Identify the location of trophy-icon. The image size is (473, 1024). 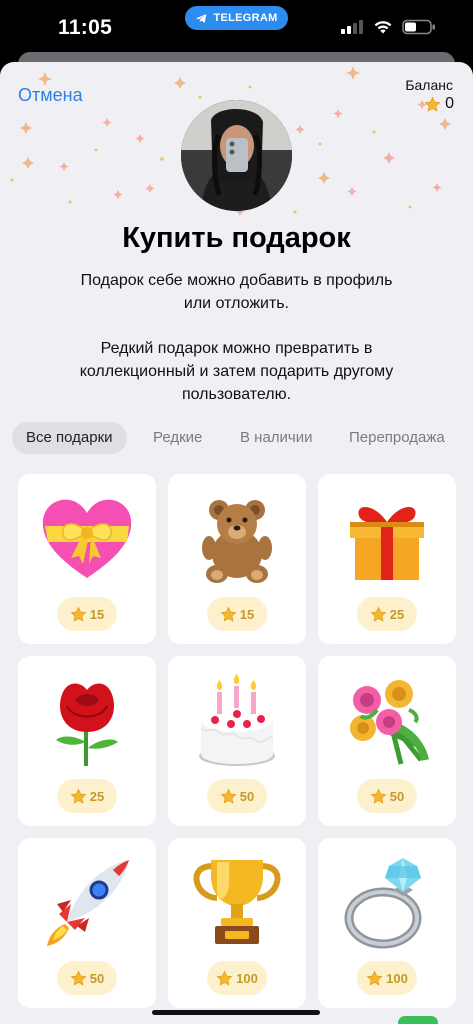
(237, 902).